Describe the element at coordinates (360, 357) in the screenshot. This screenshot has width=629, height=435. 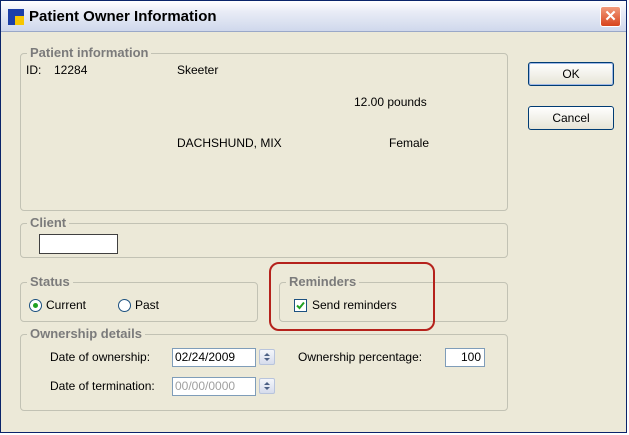
I see `ownership-percentage-label: Ownership percentage:` at that location.